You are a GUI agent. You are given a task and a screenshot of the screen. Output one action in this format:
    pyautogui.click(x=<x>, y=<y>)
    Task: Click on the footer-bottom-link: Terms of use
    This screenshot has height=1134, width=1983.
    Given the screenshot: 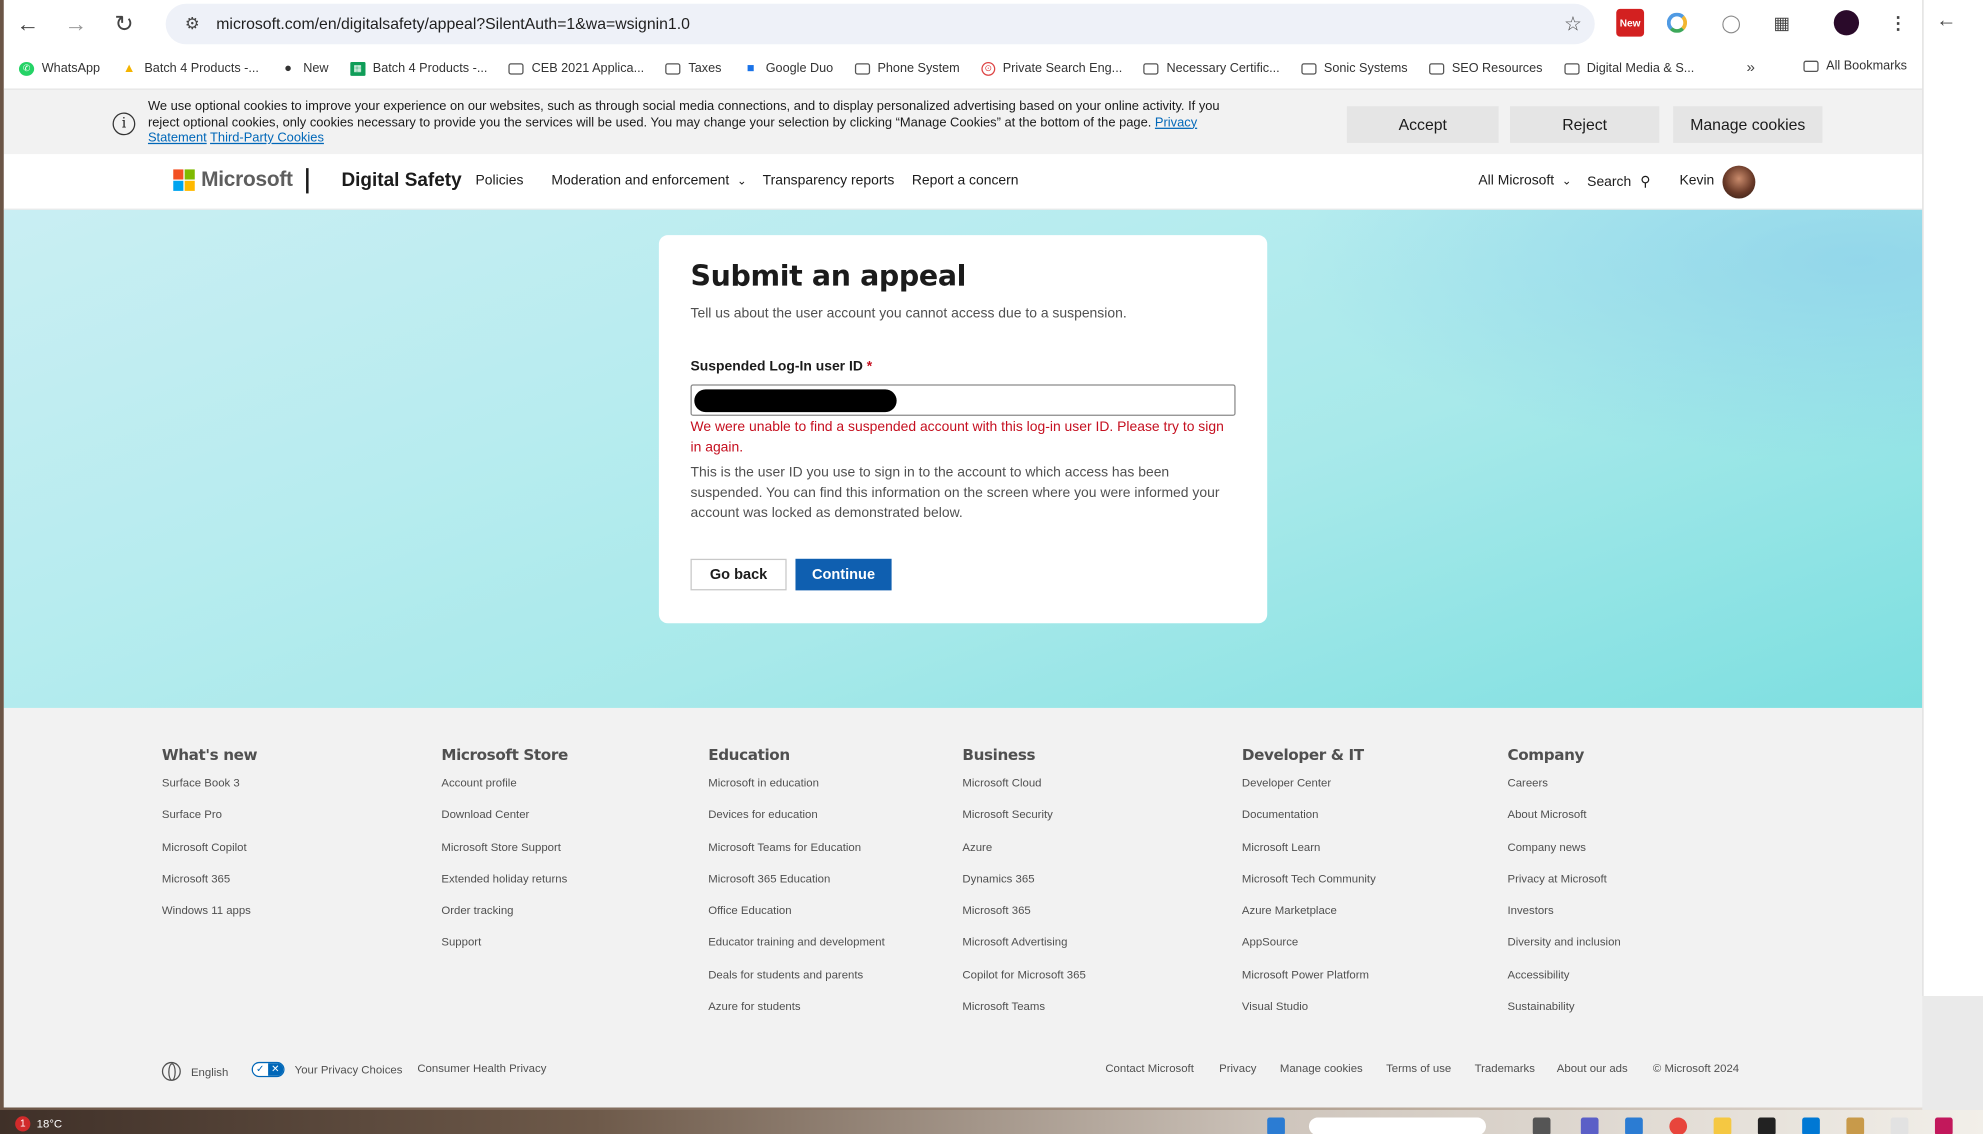 What is the action you would take?
    pyautogui.click(x=1418, y=1068)
    